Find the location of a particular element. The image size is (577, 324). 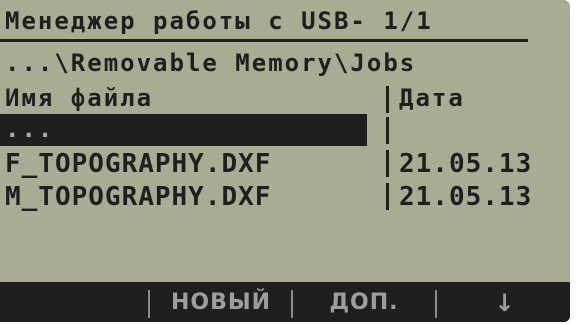

window-title: Менеджер работы с USB- 1/1 is located at coordinates (219, 21).